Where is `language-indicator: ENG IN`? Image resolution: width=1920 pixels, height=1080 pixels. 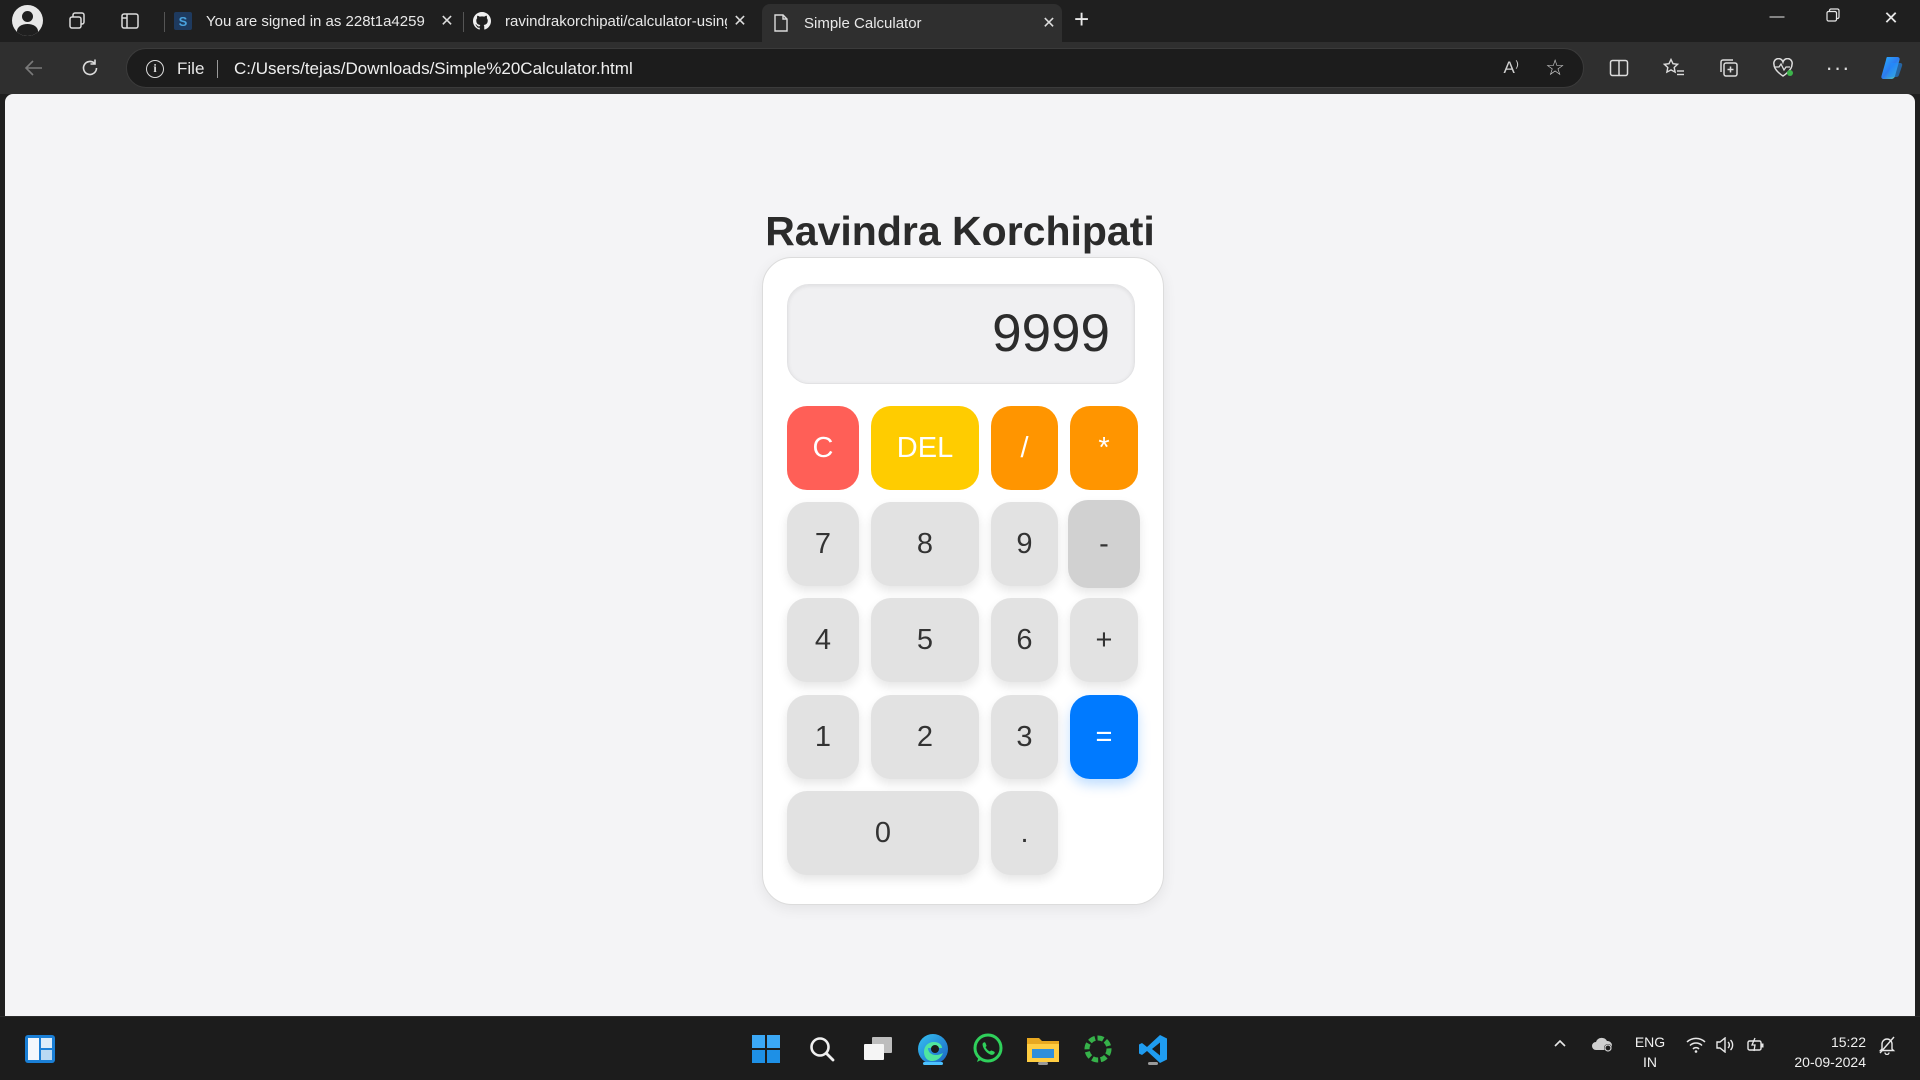
language-indicator: ENG IN is located at coordinates (1650, 1052).